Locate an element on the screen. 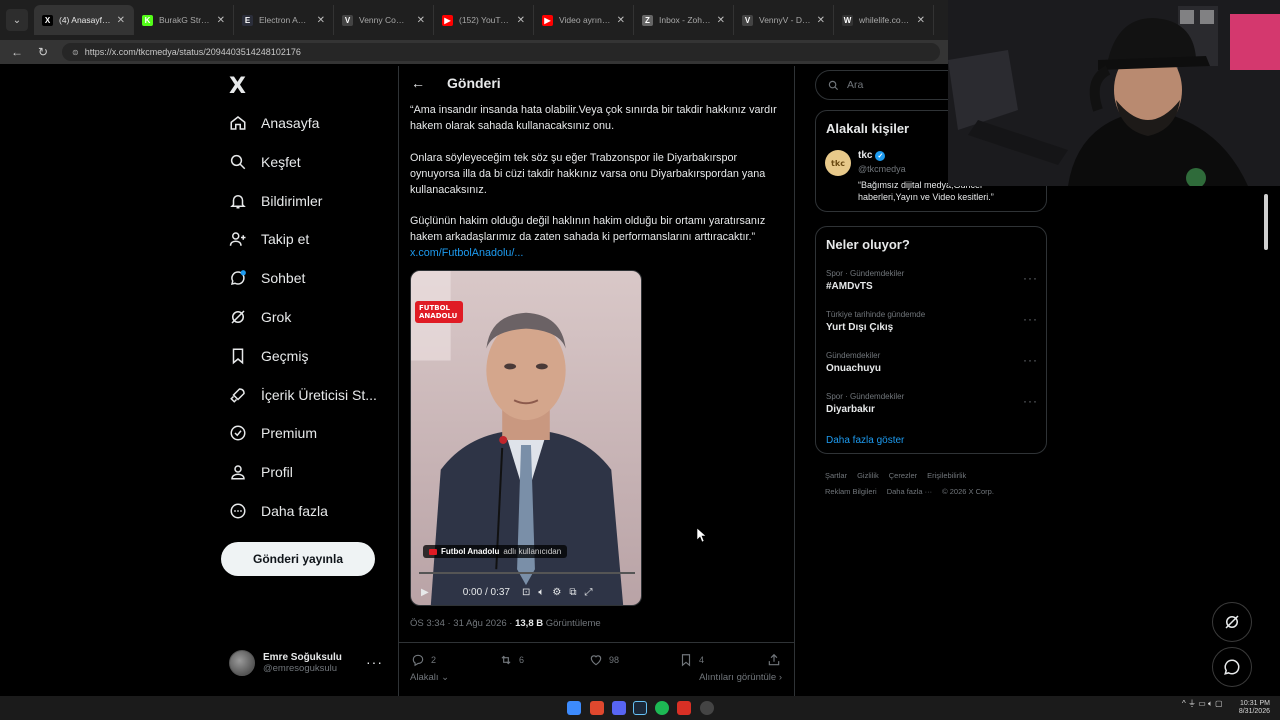 The height and width of the screenshot is (720, 1280). avatar: tkc is located at coordinates (838, 163).